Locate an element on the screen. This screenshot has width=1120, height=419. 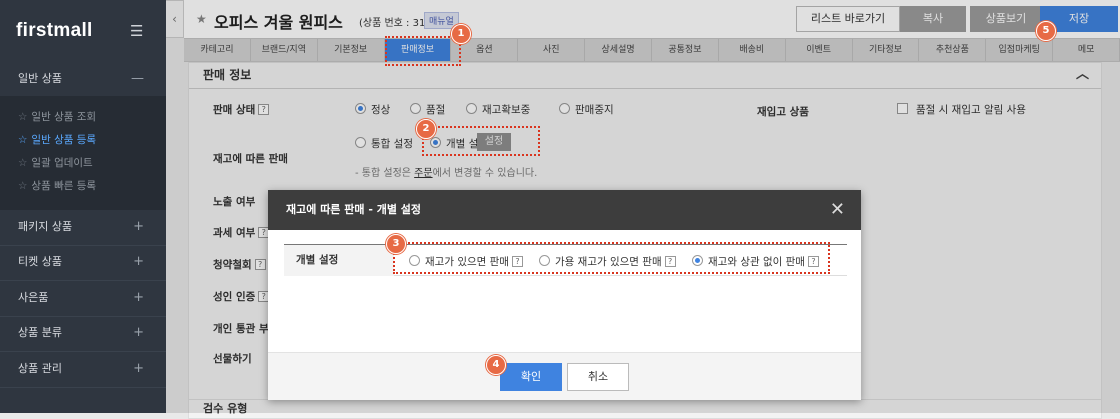
sidebar-submenu: ☆ 일반 상품 조회 ☆ 일반 상품 등록 ☆ 일괄 업데이트 ☆ 상품 빠른 등록 is located at coordinates (83, 153).